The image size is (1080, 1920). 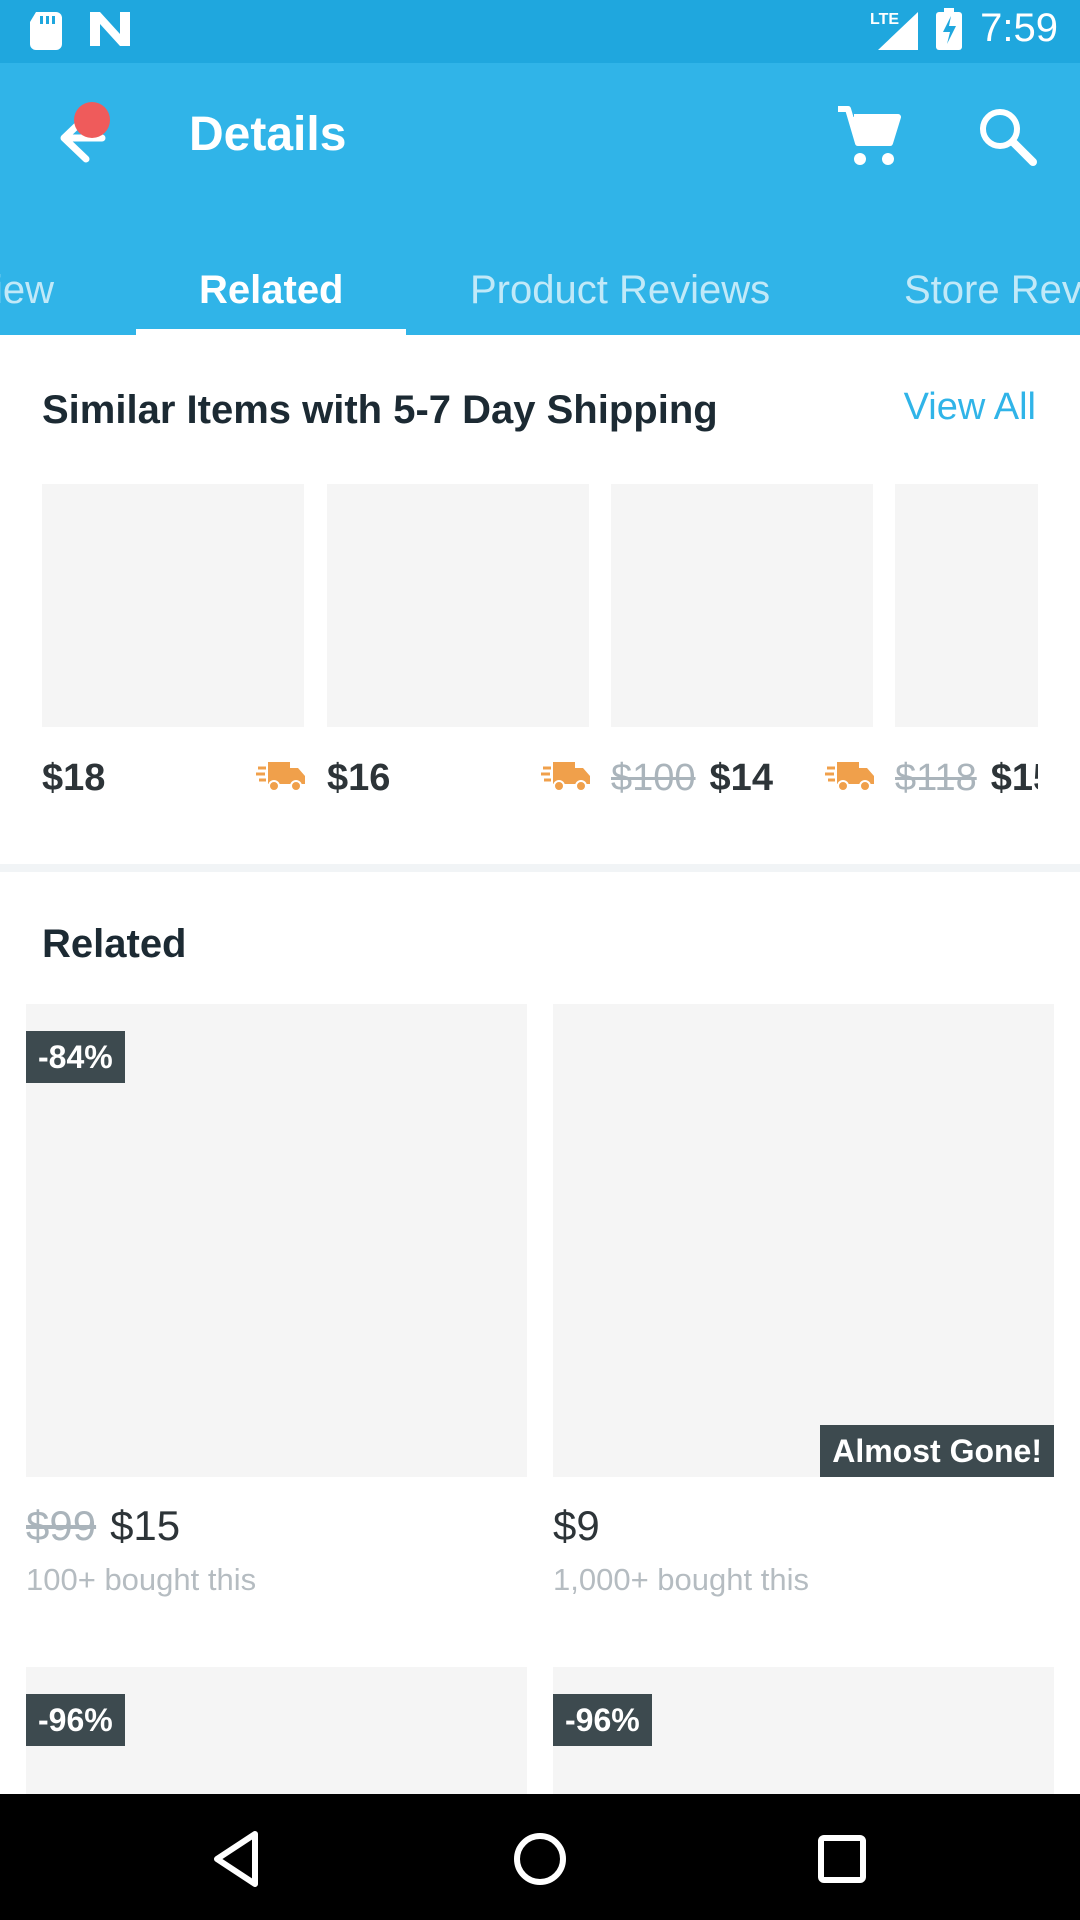 I want to click on search-icon, so click(x=1007, y=136).